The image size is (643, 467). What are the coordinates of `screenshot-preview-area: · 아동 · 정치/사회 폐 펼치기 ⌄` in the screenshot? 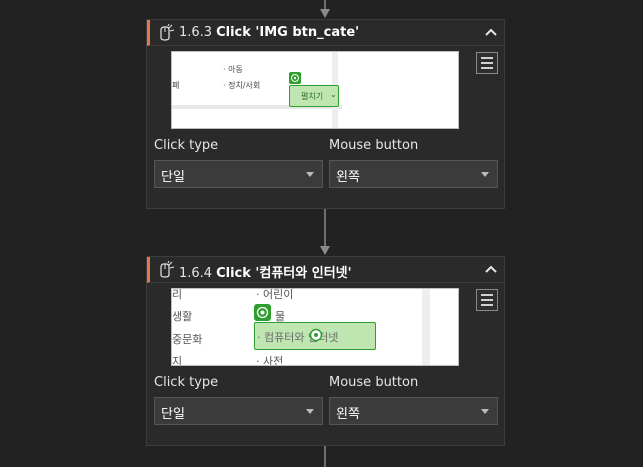 It's located at (325, 91).